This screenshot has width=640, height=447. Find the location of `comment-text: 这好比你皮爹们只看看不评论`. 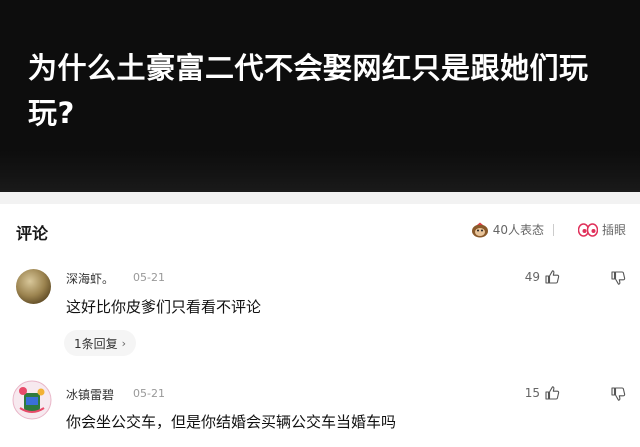

comment-text: 这好比你皮爹们只看看不评论 is located at coordinates (164, 307).